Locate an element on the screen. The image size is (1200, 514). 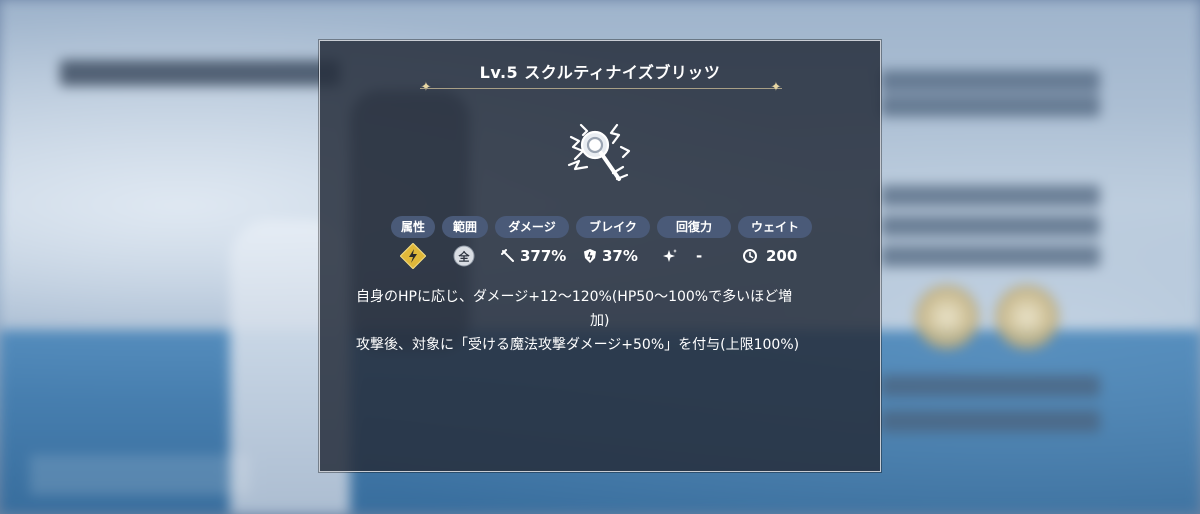
lightning-staff-icon is located at coordinates (599, 152).